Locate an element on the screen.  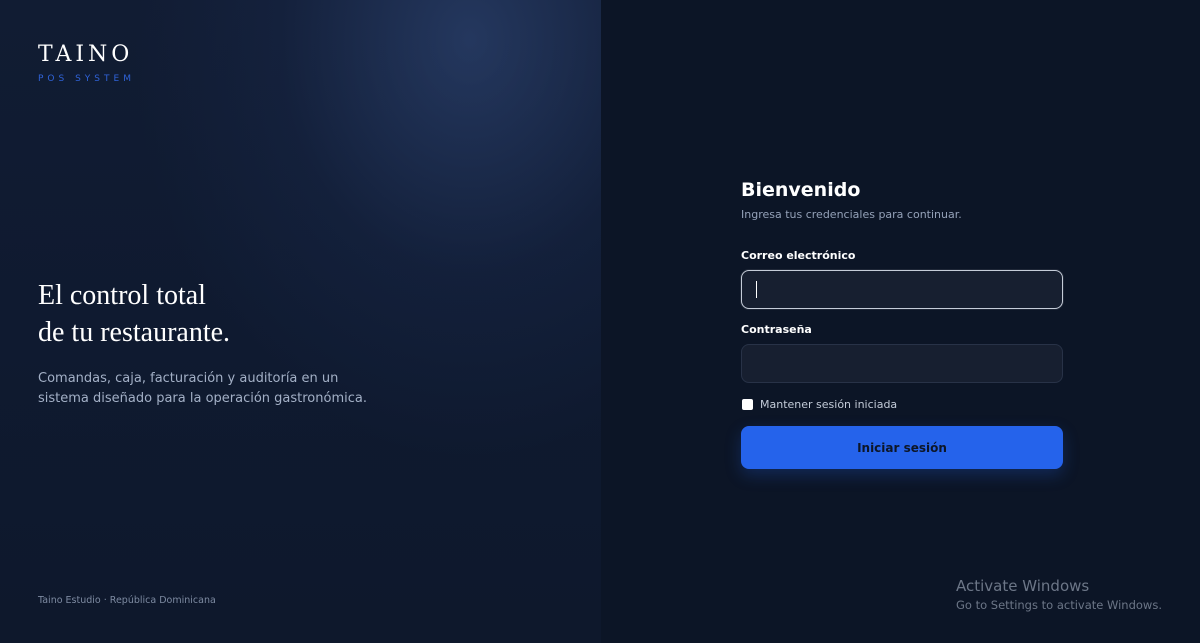
login-button: Iniciar sesión is located at coordinates (902, 447).